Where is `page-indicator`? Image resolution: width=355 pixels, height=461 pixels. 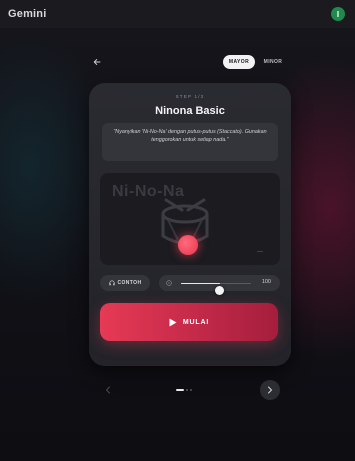 page-indicator is located at coordinates (184, 390).